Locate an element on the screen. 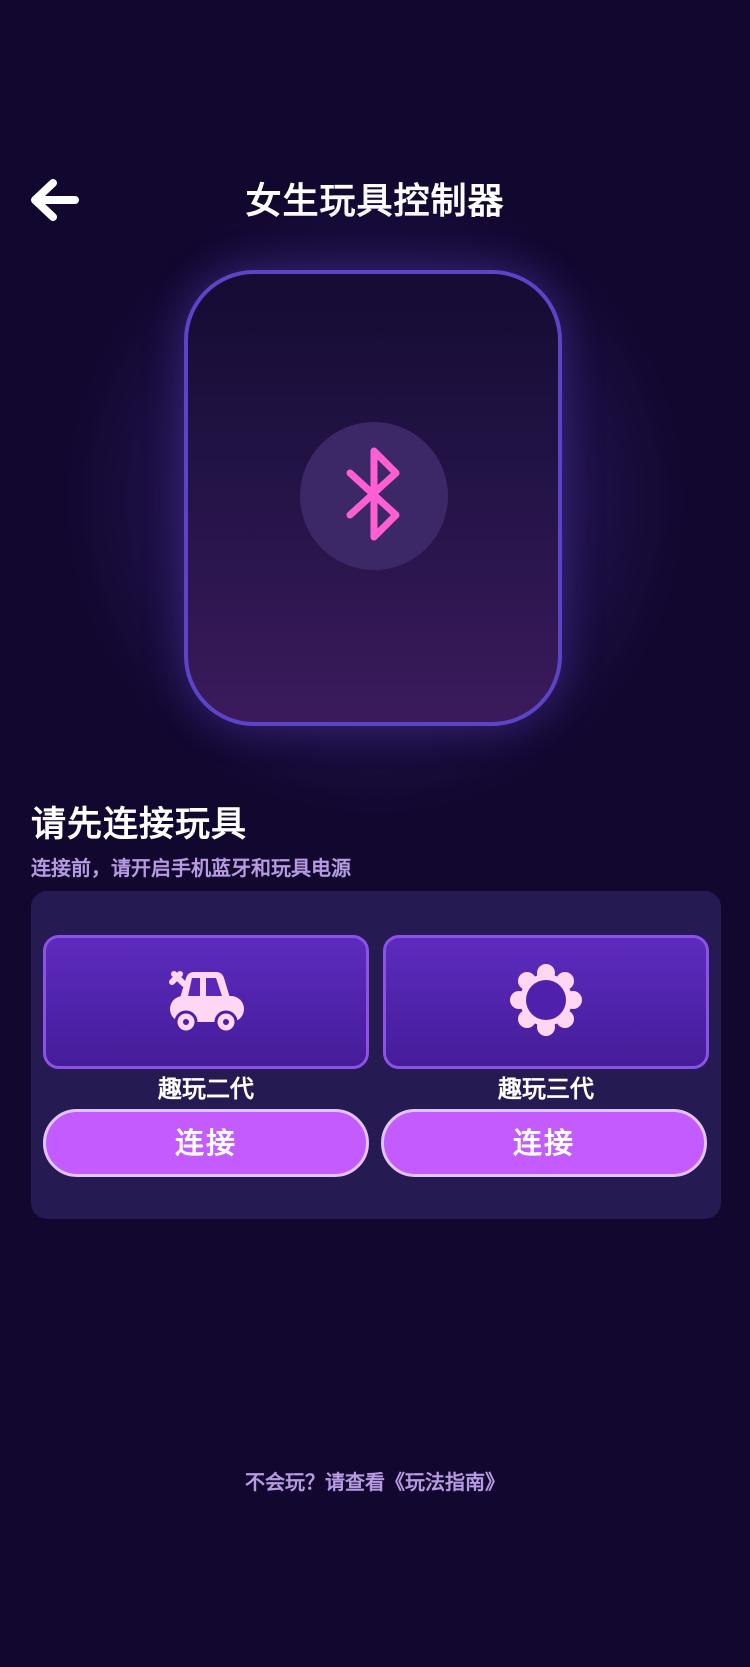 The width and height of the screenshot is (750, 1667). section-subtitle: 连接前，请开启手机蓝牙和玩具电源 is located at coordinates (191, 868).